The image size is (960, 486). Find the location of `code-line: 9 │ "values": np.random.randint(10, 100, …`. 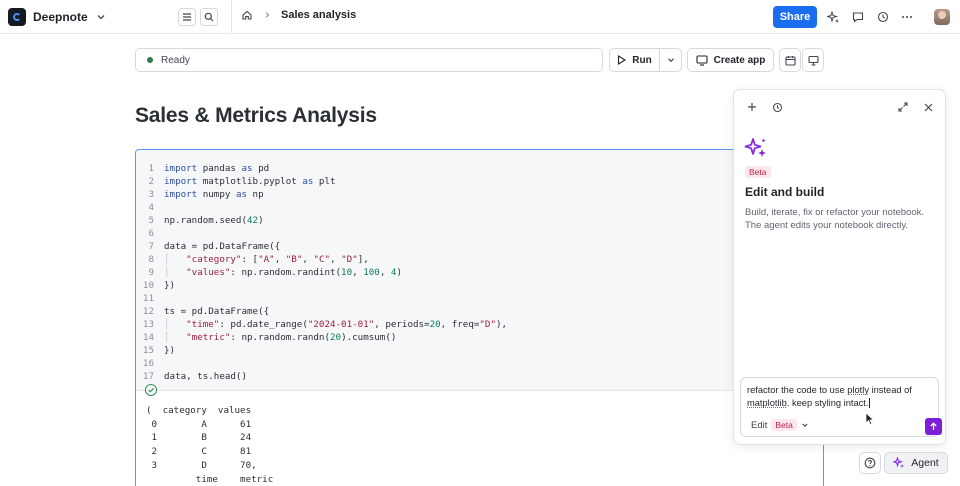

code-line: 9 │ "values": np.random.randint(10, 100, … is located at coordinates (479, 272).